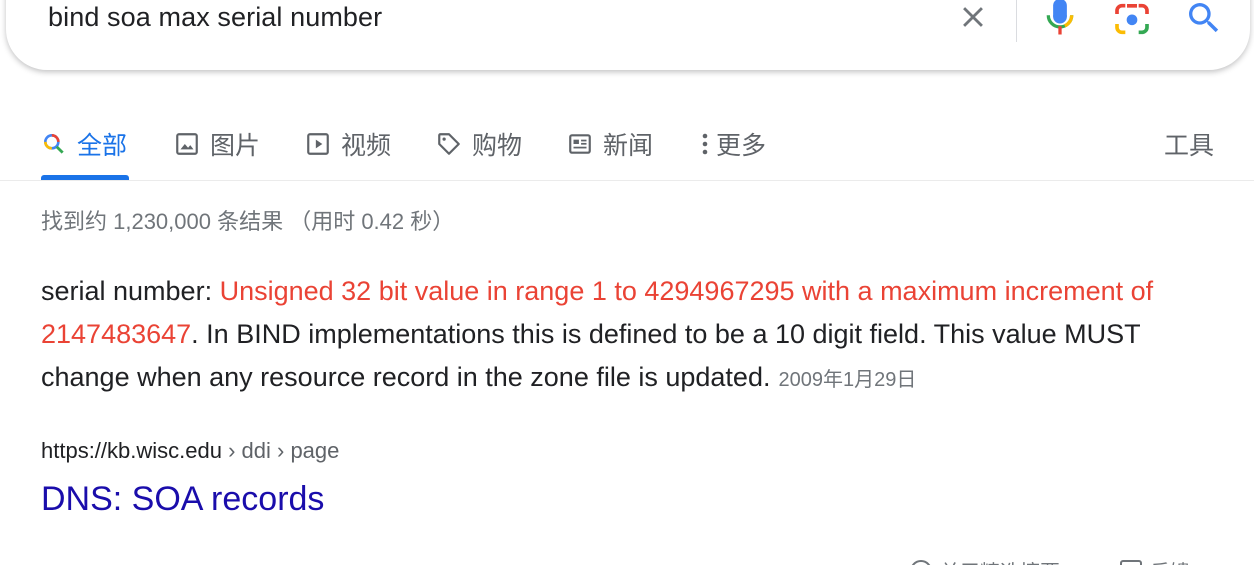 The height and width of the screenshot is (565, 1254). Describe the element at coordinates (580, 144) in the screenshot. I see `news-icon` at that location.